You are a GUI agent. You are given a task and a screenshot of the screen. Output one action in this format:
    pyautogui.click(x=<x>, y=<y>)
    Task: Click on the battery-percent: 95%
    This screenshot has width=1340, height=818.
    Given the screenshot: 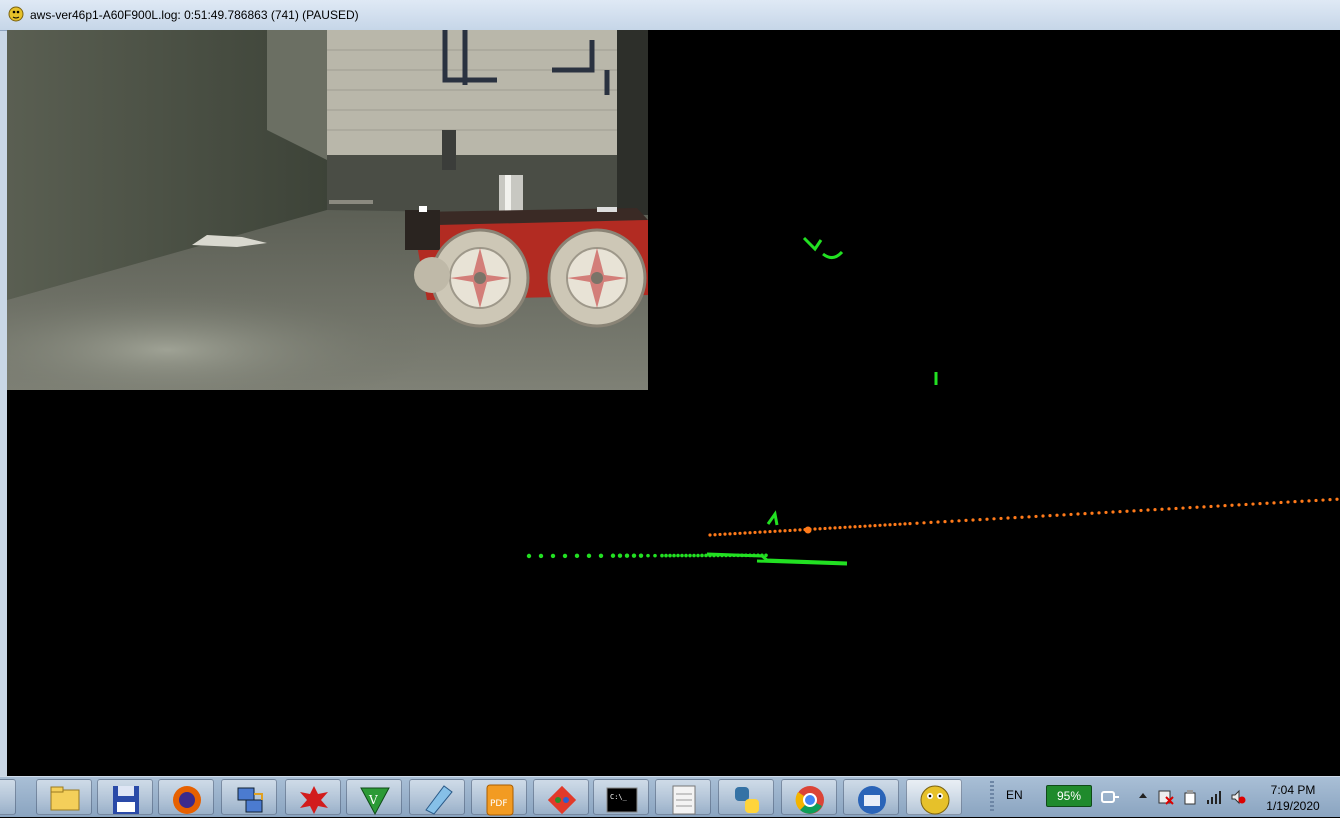 What is the action you would take?
    pyautogui.click(x=1069, y=796)
    